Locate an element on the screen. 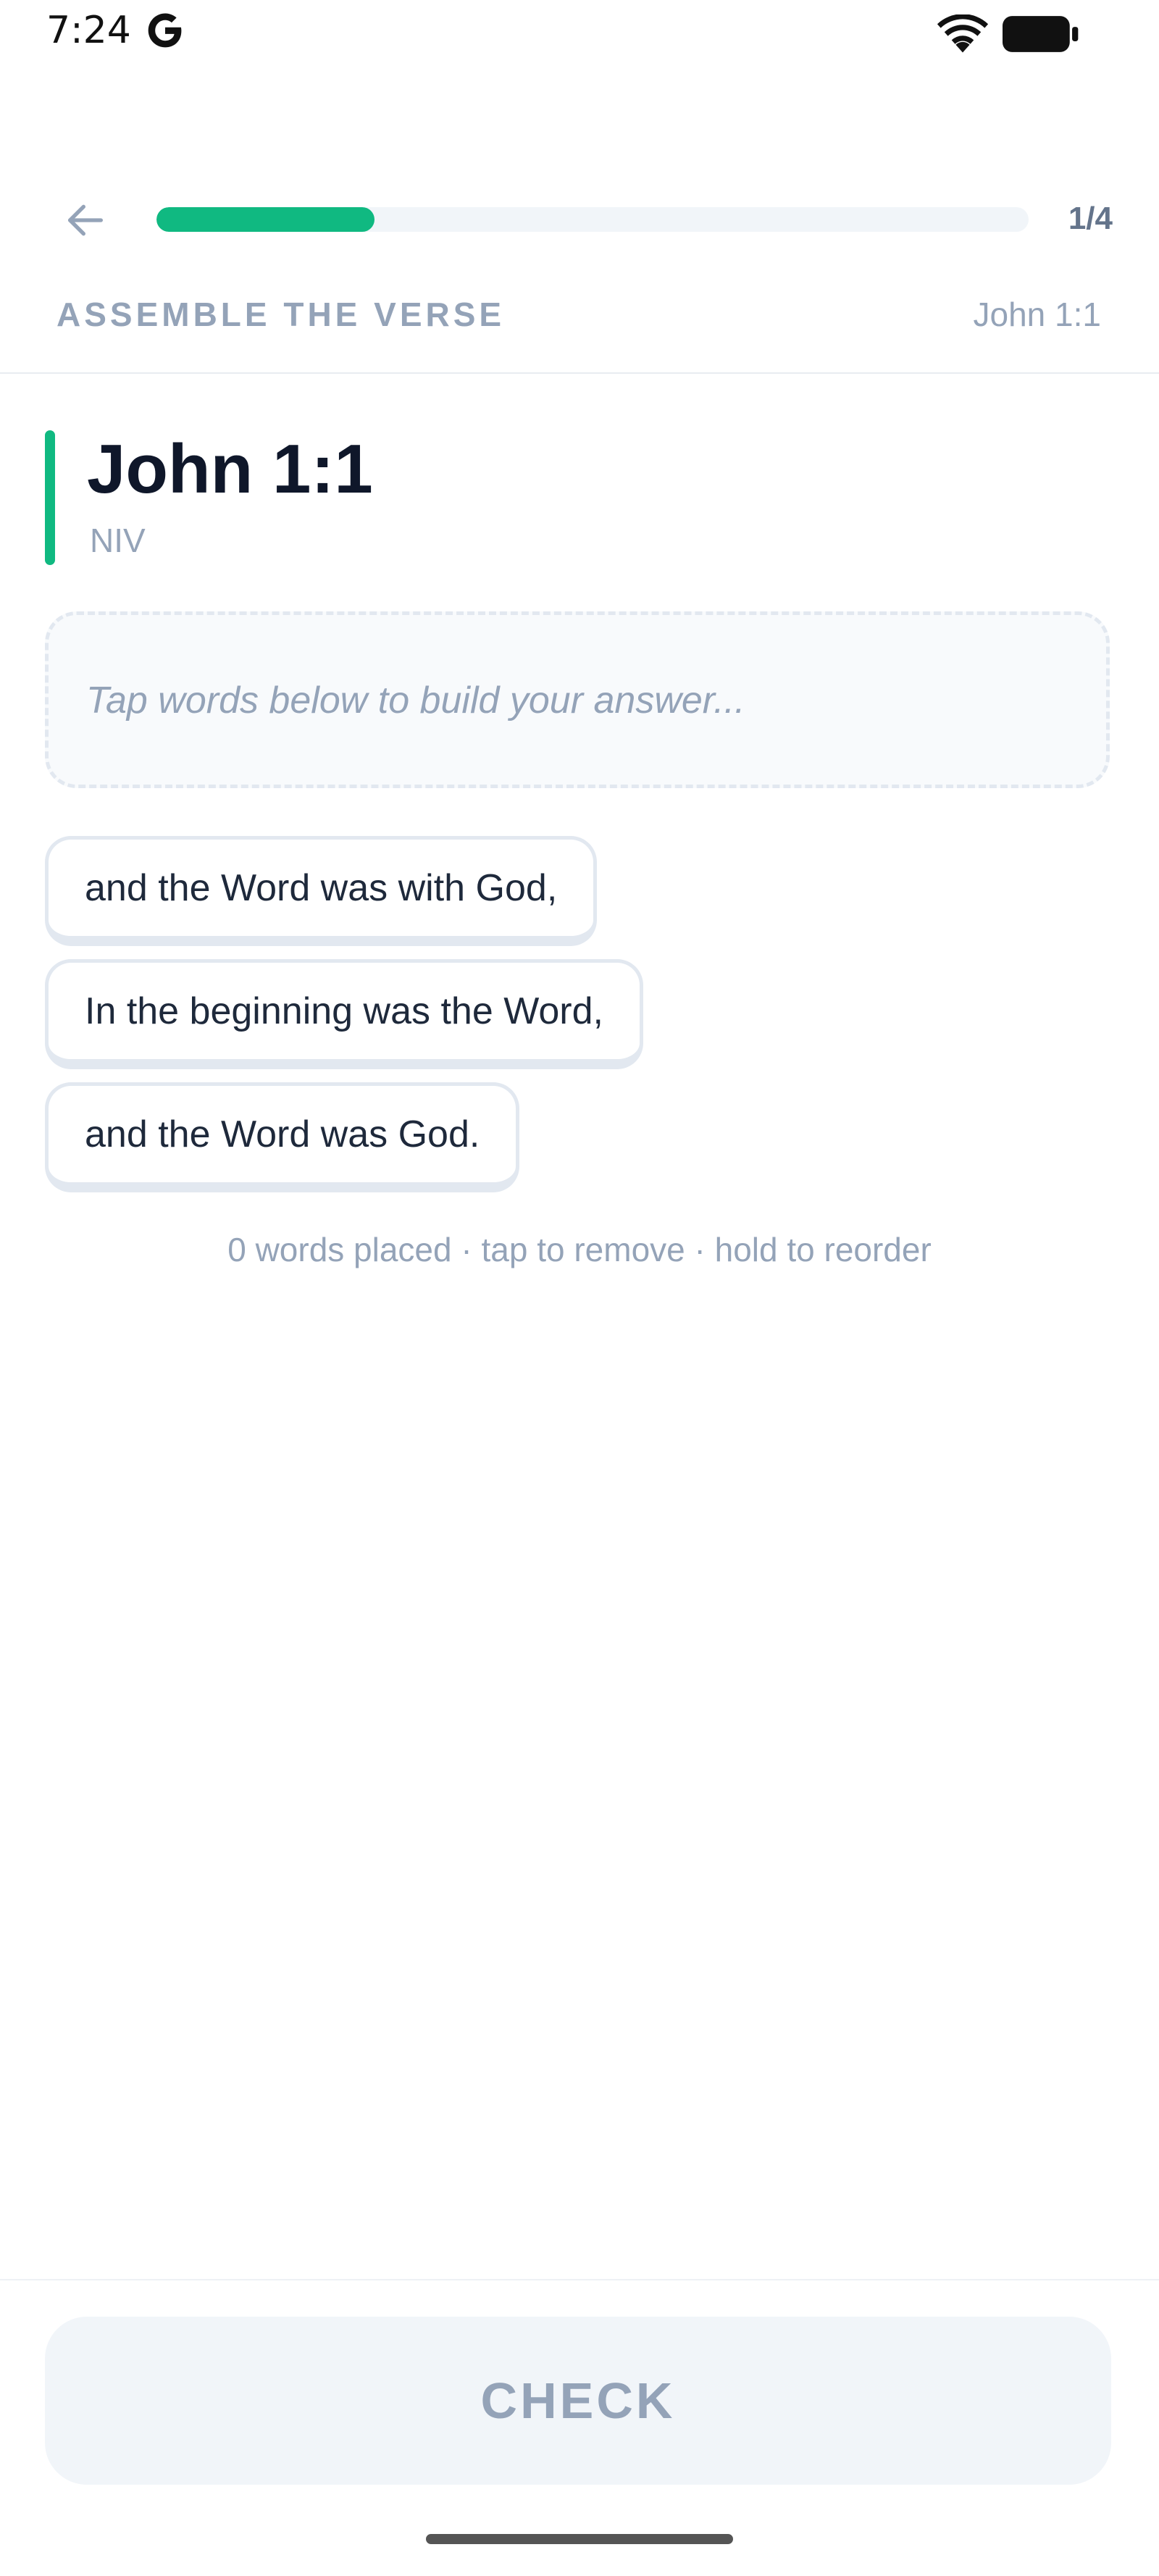 Image resolution: width=1159 pixels, height=2576 pixels. verse-title: John 1:1 is located at coordinates (230, 469).